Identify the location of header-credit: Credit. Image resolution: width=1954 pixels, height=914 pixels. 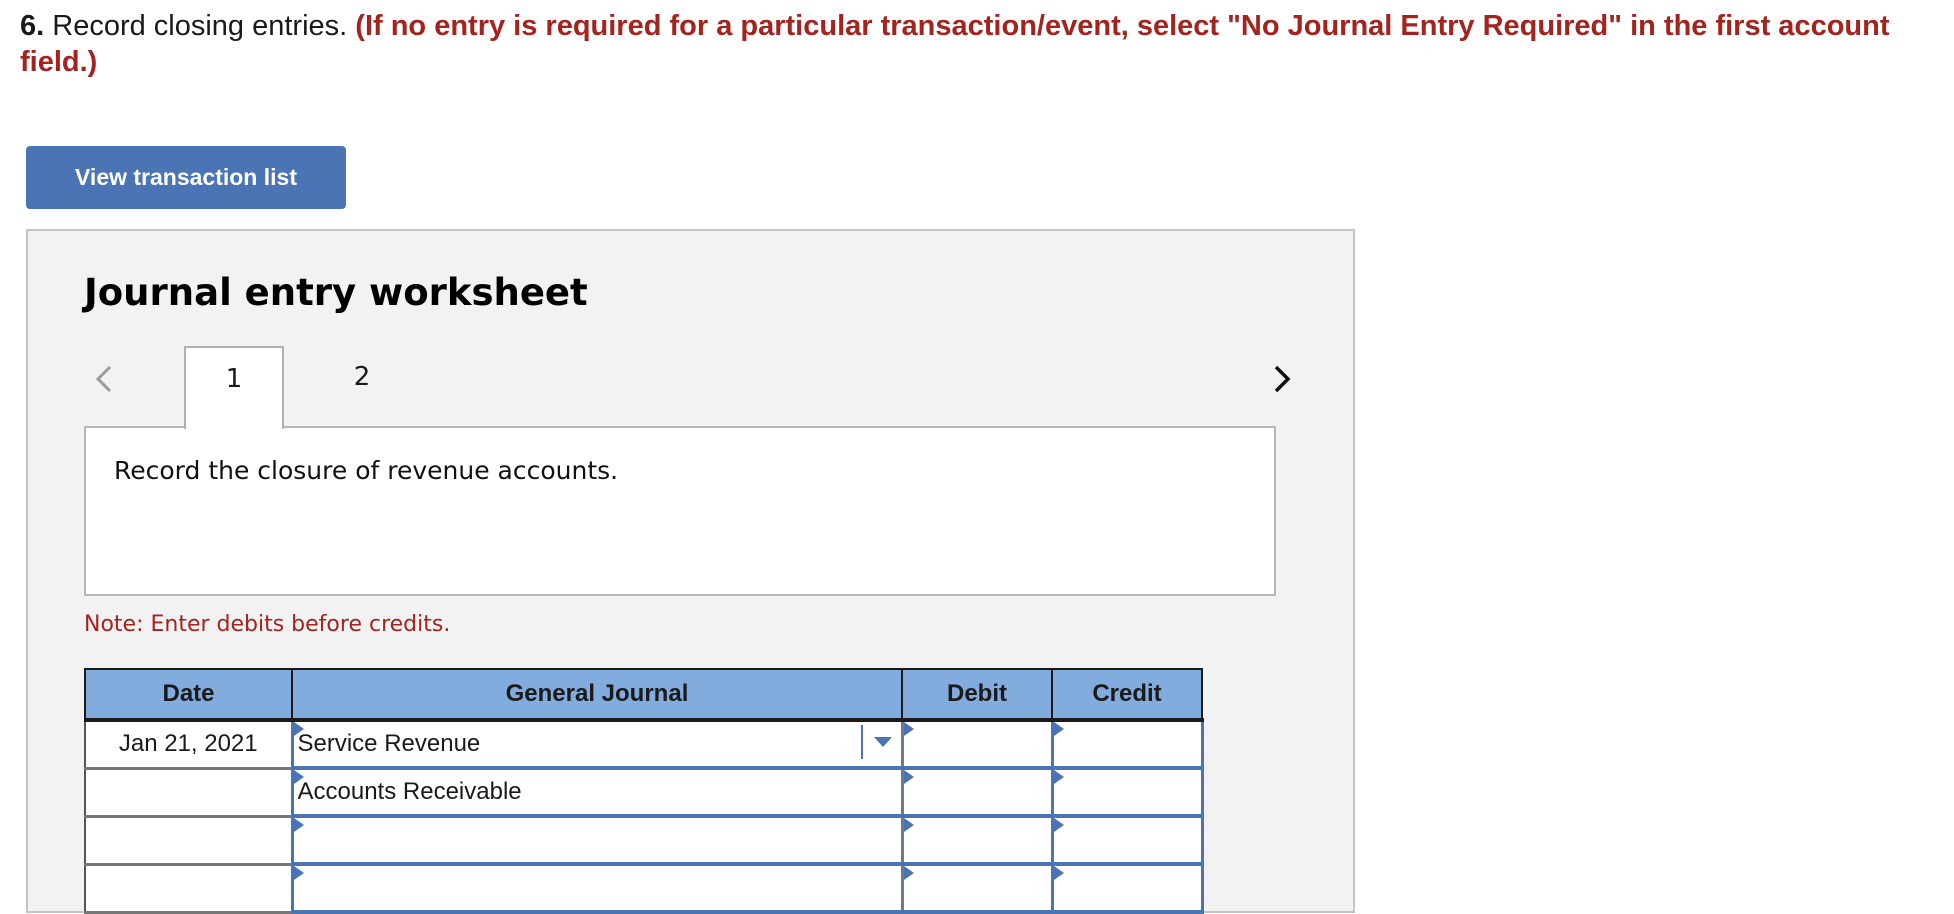
(1127, 695).